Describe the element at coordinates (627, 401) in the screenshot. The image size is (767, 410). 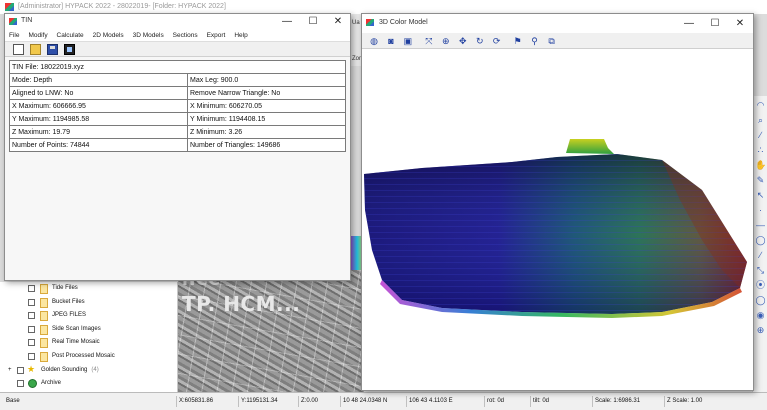
I see `status-scale: Scale: 1:6986.31` at that location.